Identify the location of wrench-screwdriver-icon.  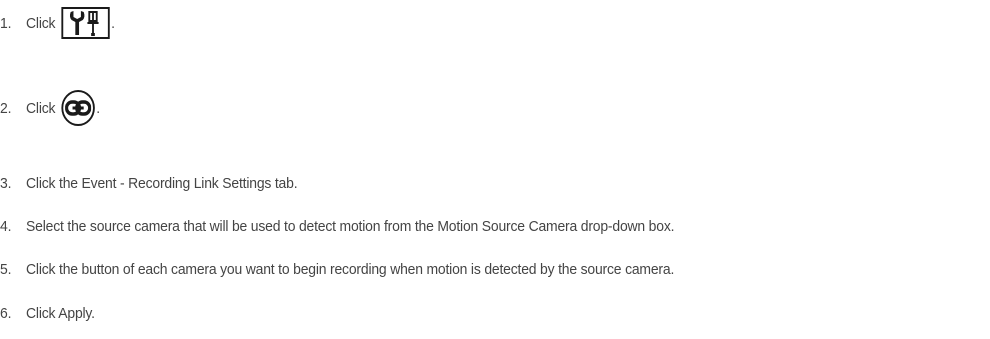
(84, 23).